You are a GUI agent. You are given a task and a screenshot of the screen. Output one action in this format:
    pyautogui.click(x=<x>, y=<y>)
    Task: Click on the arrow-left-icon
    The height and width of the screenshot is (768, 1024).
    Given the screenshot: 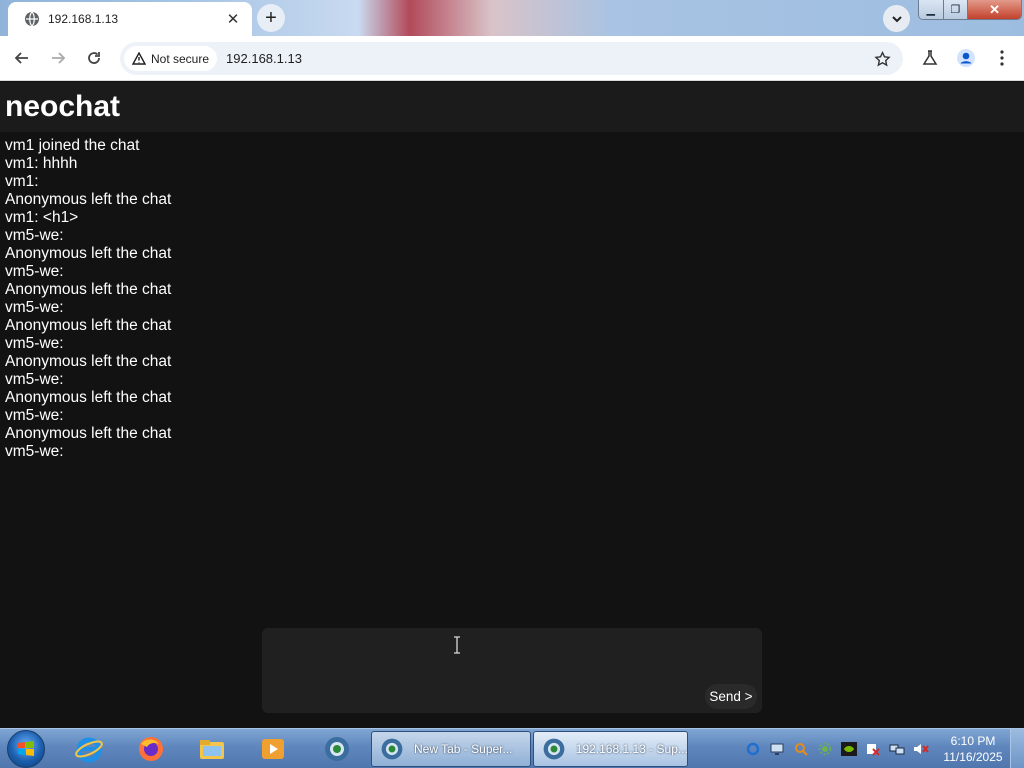 What is the action you would take?
    pyautogui.click(x=21, y=58)
    